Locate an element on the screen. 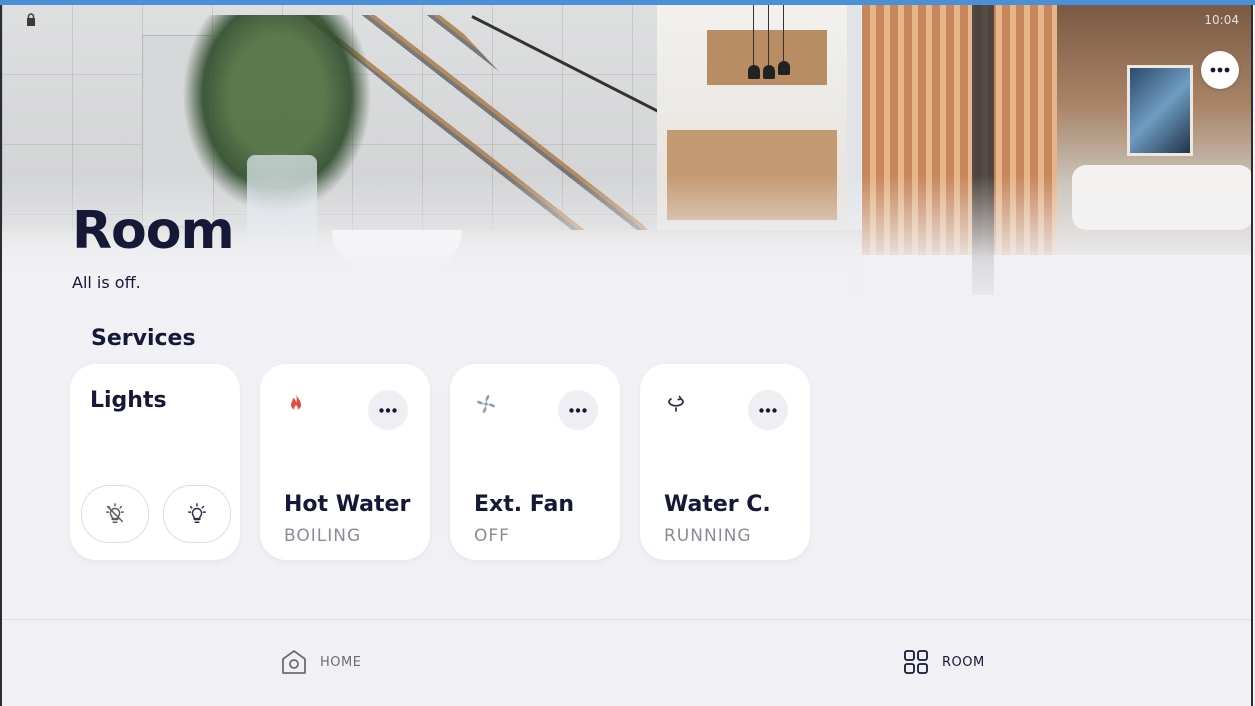  lights-off-button is located at coordinates (115, 514).